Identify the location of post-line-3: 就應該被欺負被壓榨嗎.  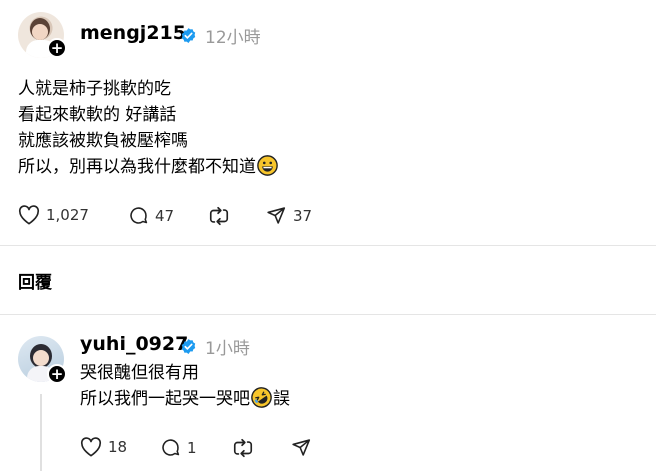
(103, 141).